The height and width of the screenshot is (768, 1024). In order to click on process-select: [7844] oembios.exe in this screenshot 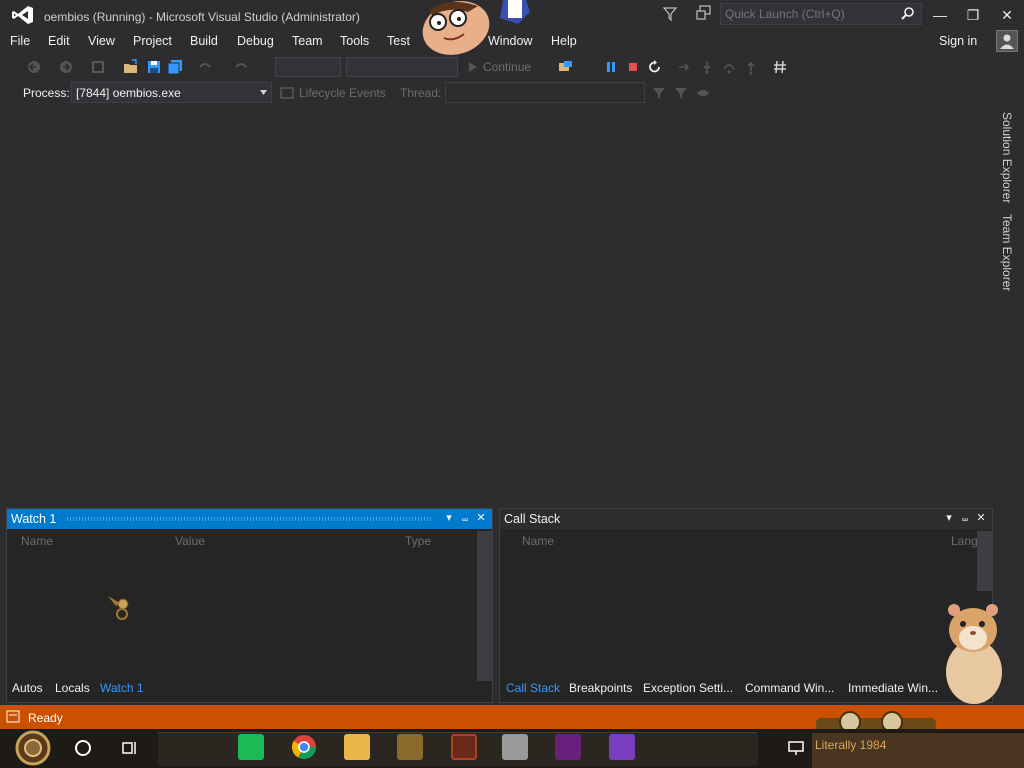, I will do `click(171, 92)`.